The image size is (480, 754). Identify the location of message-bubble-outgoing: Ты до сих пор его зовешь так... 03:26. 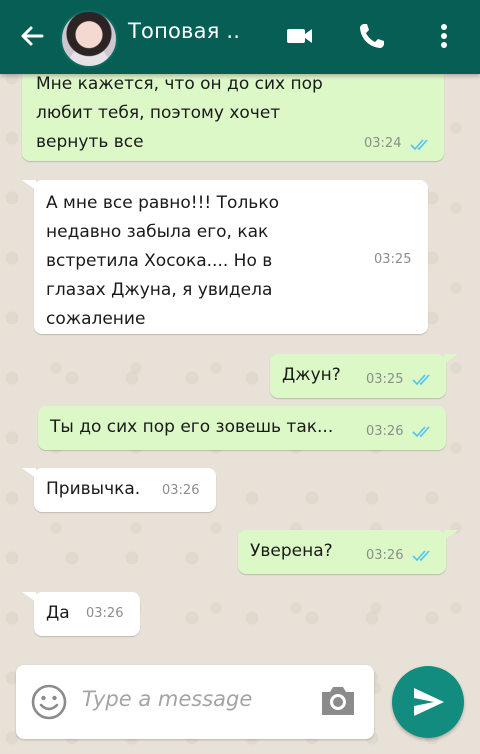
(242, 428).